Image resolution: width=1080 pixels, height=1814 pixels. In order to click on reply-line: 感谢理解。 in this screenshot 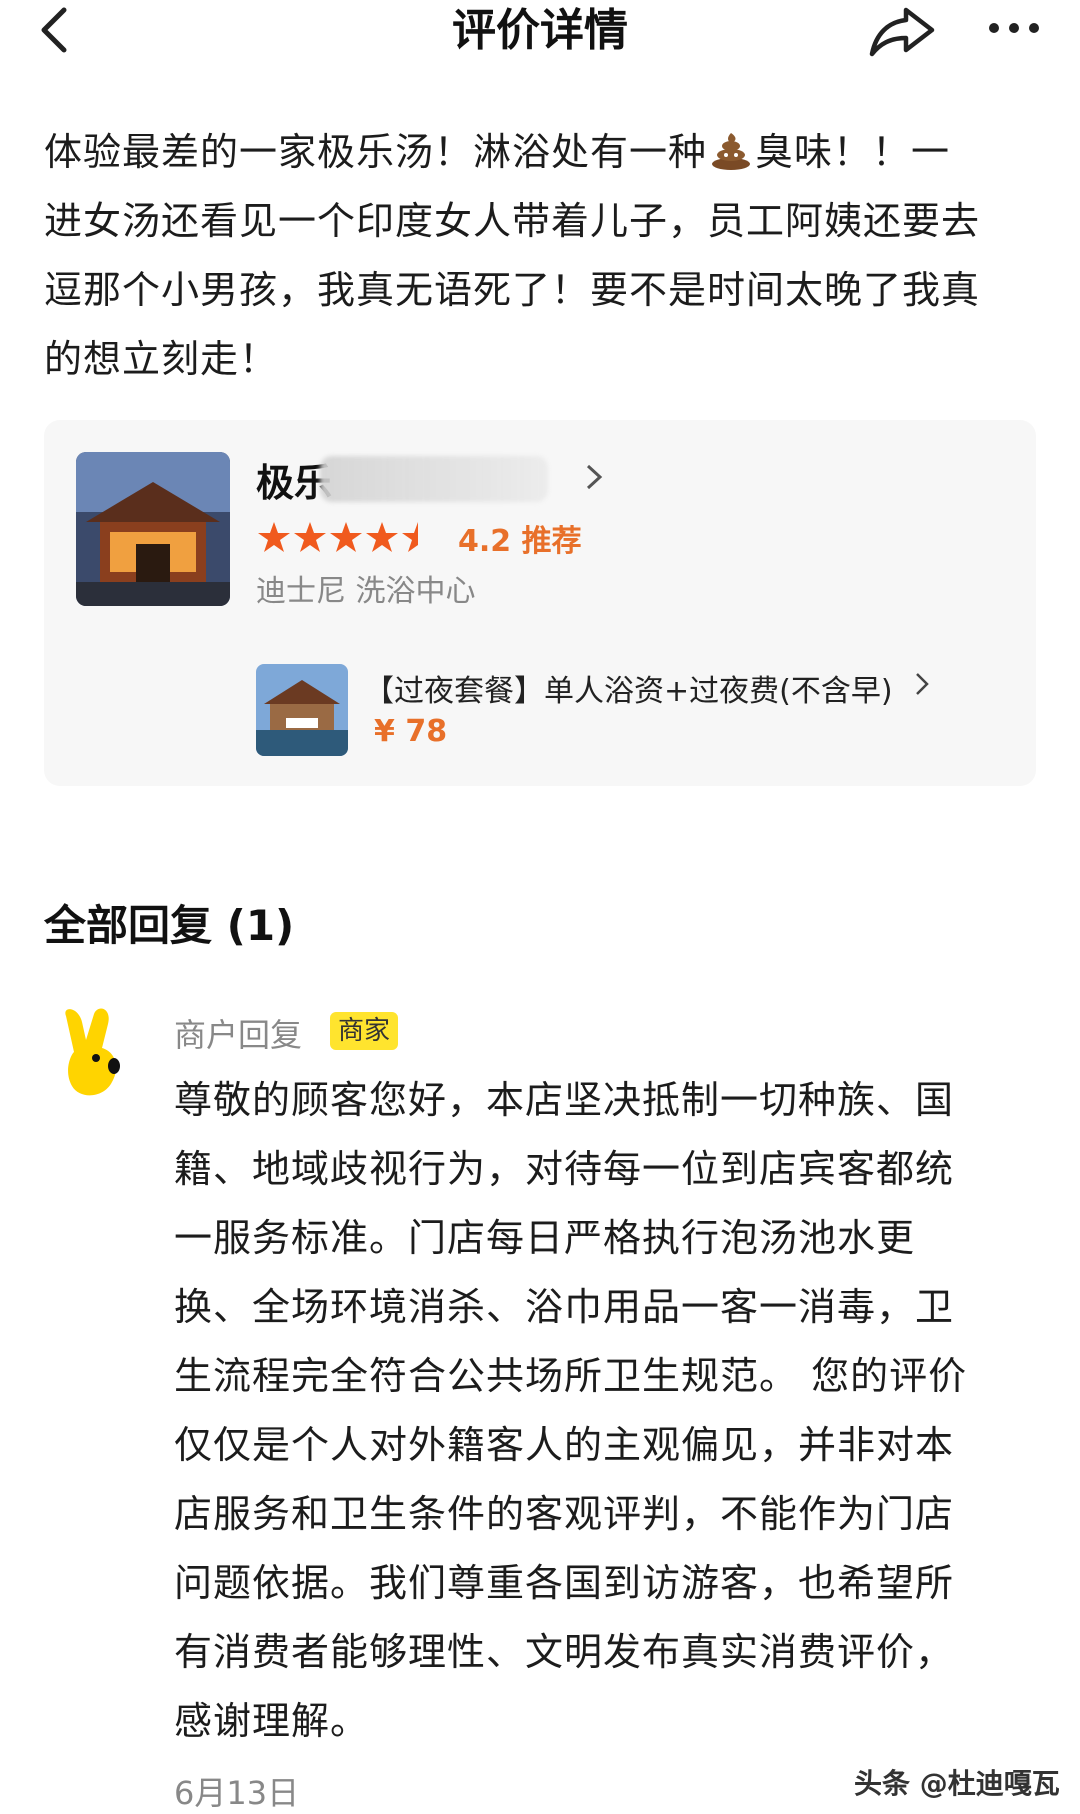, I will do `click(272, 1721)`.